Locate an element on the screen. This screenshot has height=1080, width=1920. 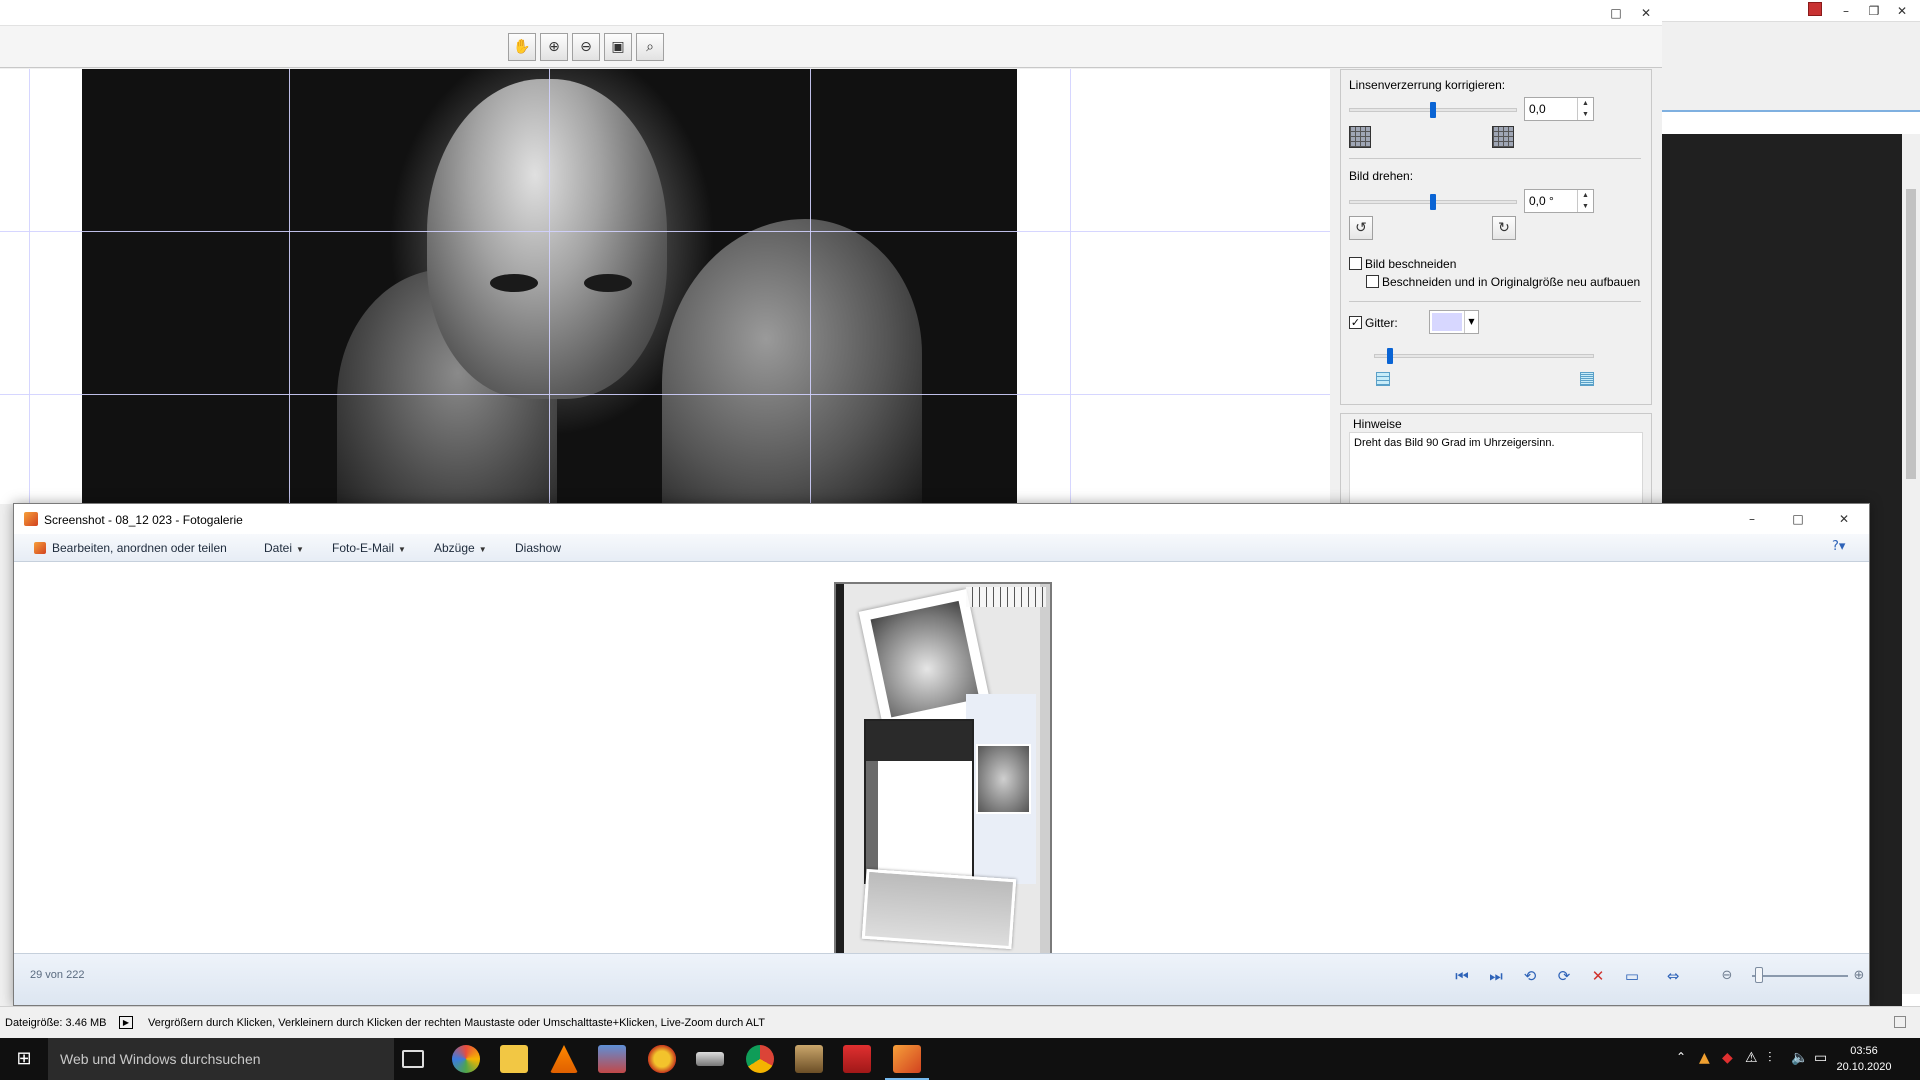
zoom-slider is located at coordinates (1800, 976).